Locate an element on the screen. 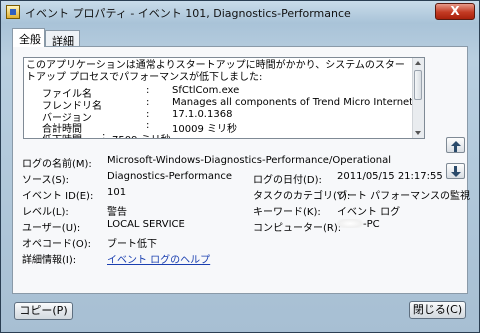 The width and height of the screenshot is (480, 333). detail-value: 10009 ミリ秒 is located at coordinates (204, 129).